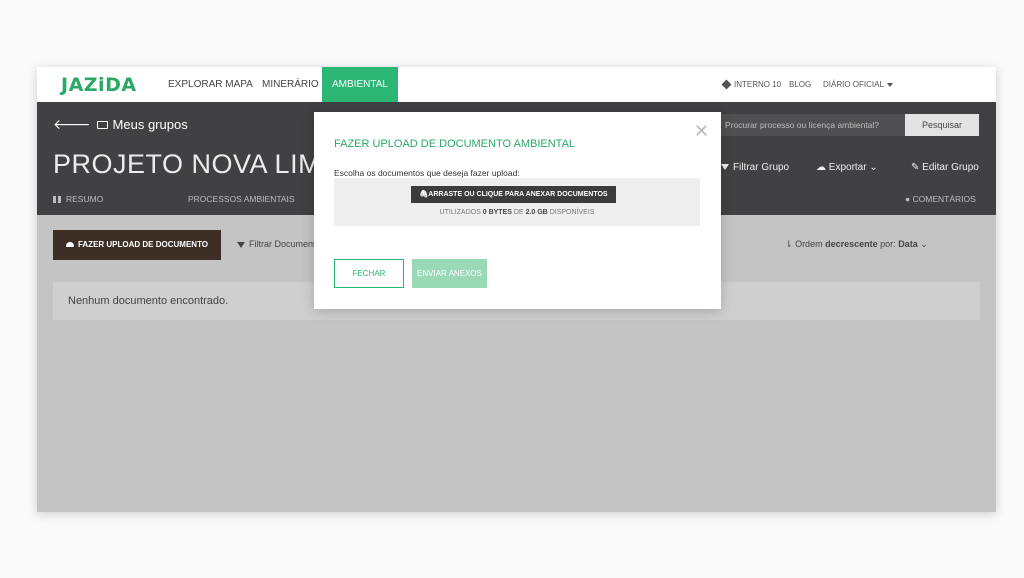 This screenshot has height=578, width=1024. I want to click on search-button: Pesquisar, so click(942, 125).